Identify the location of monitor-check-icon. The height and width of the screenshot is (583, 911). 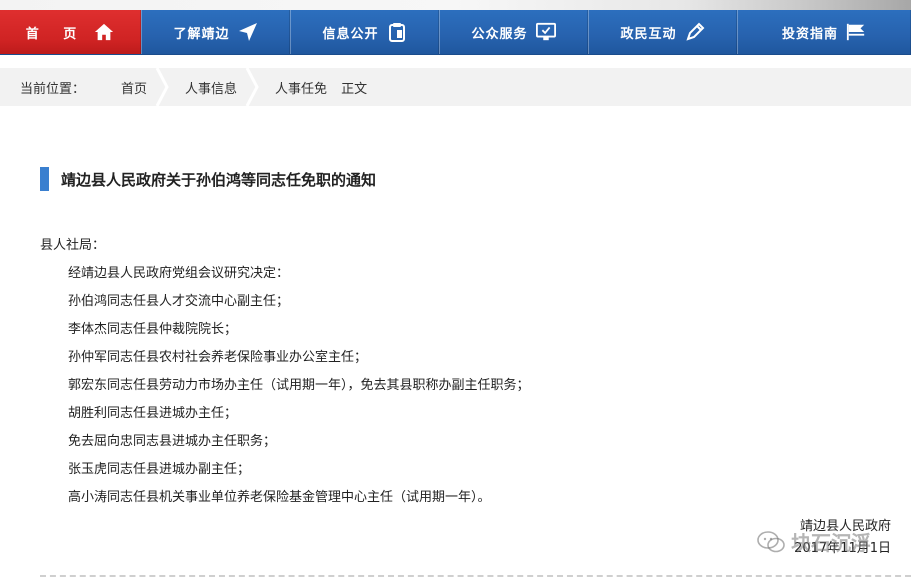
(545, 32).